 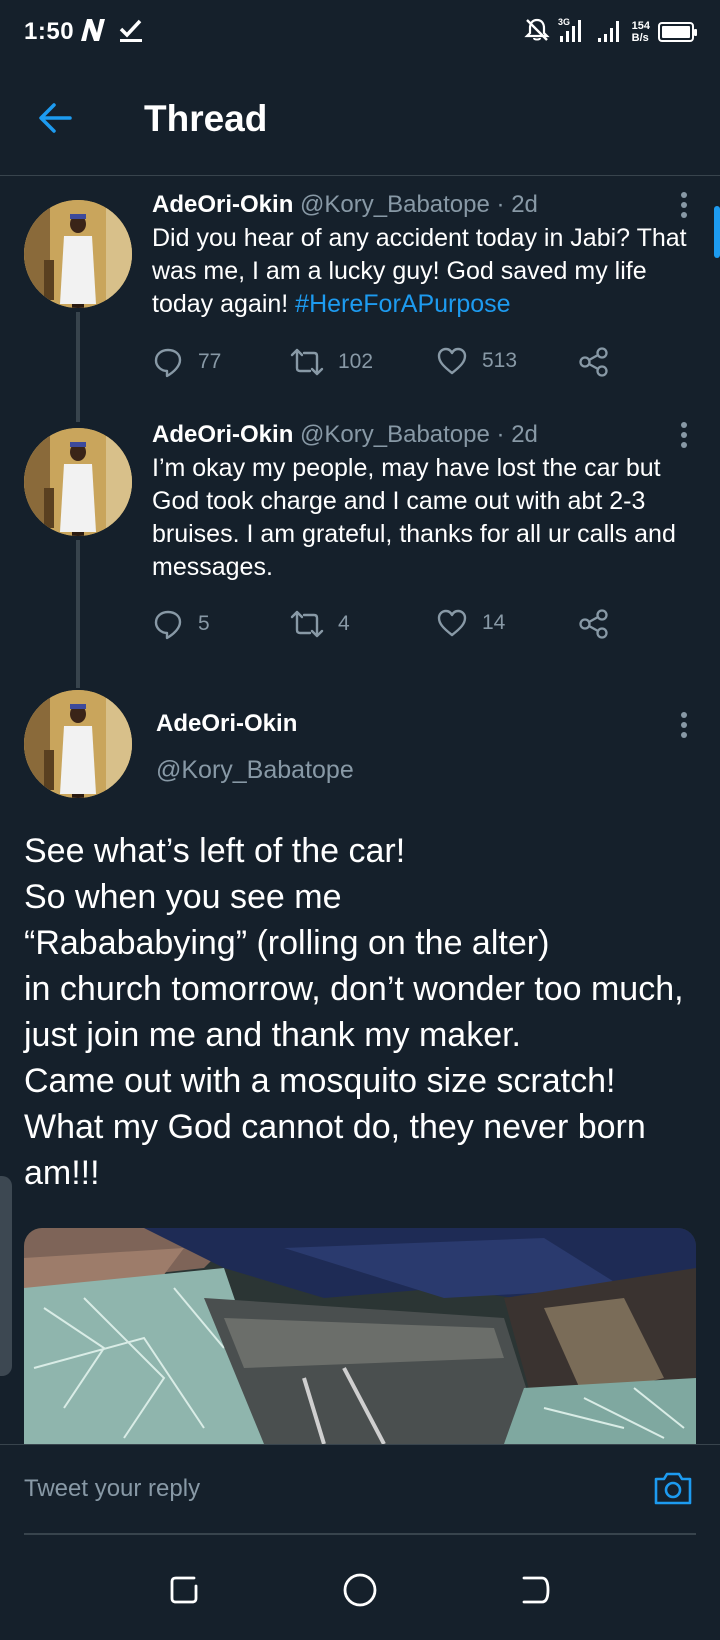 I want to click on like-count: 14, so click(x=494, y=622).